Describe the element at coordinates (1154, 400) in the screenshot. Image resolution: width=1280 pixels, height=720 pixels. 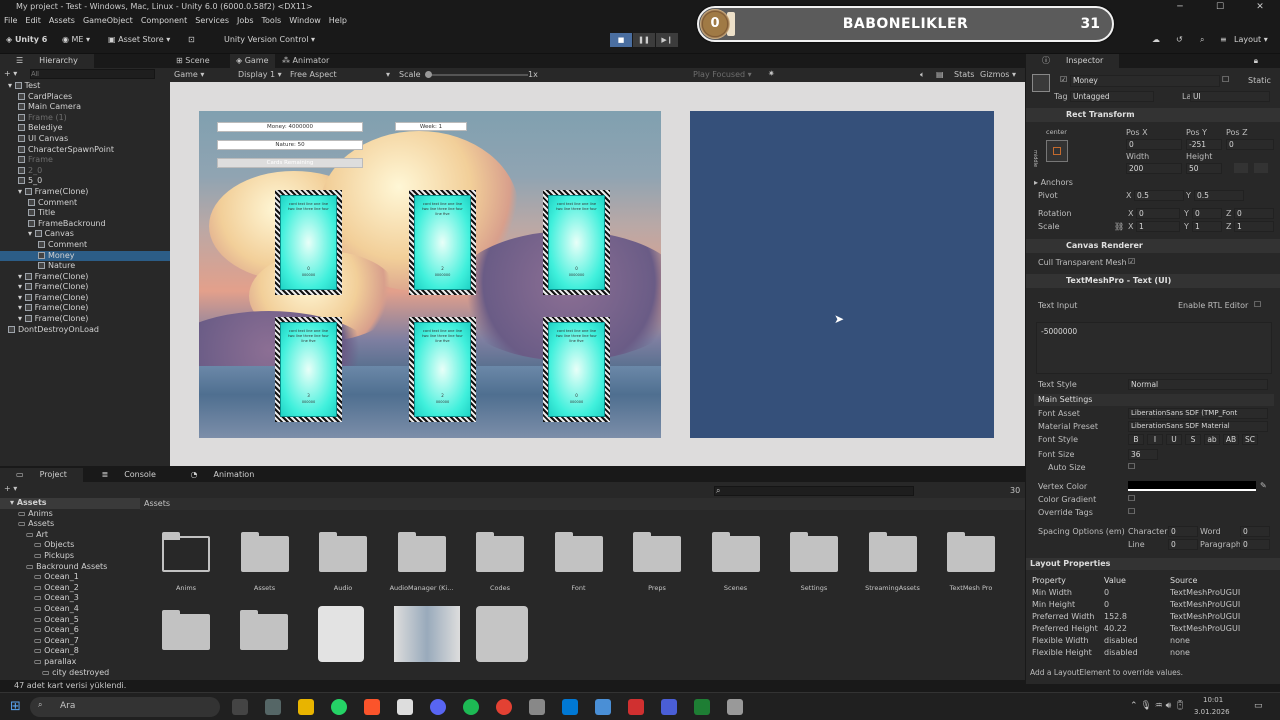
I see `main-settings-header: Main Settings` at that location.